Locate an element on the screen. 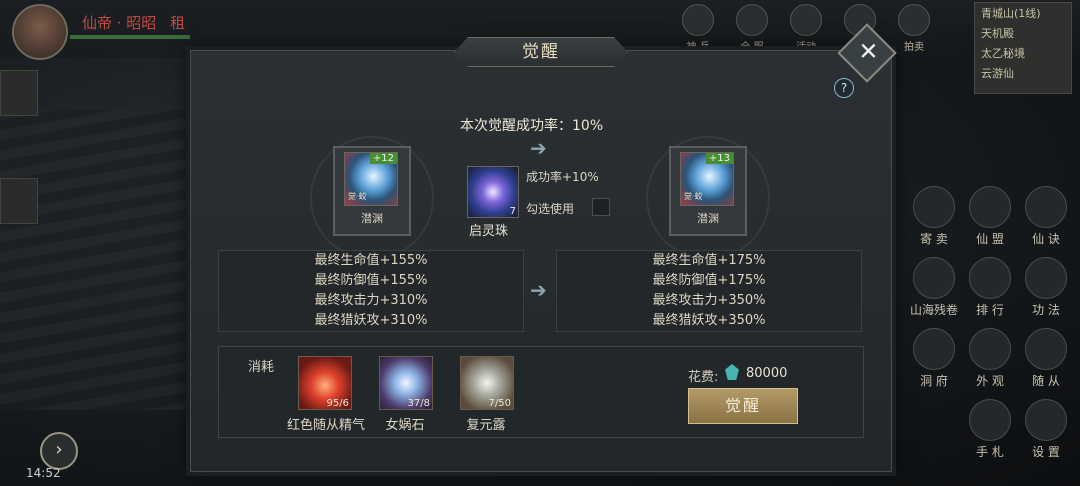 This screenshot has width=1080, height=486. menu-button: 排 行 is located at coordinates (990, 287).